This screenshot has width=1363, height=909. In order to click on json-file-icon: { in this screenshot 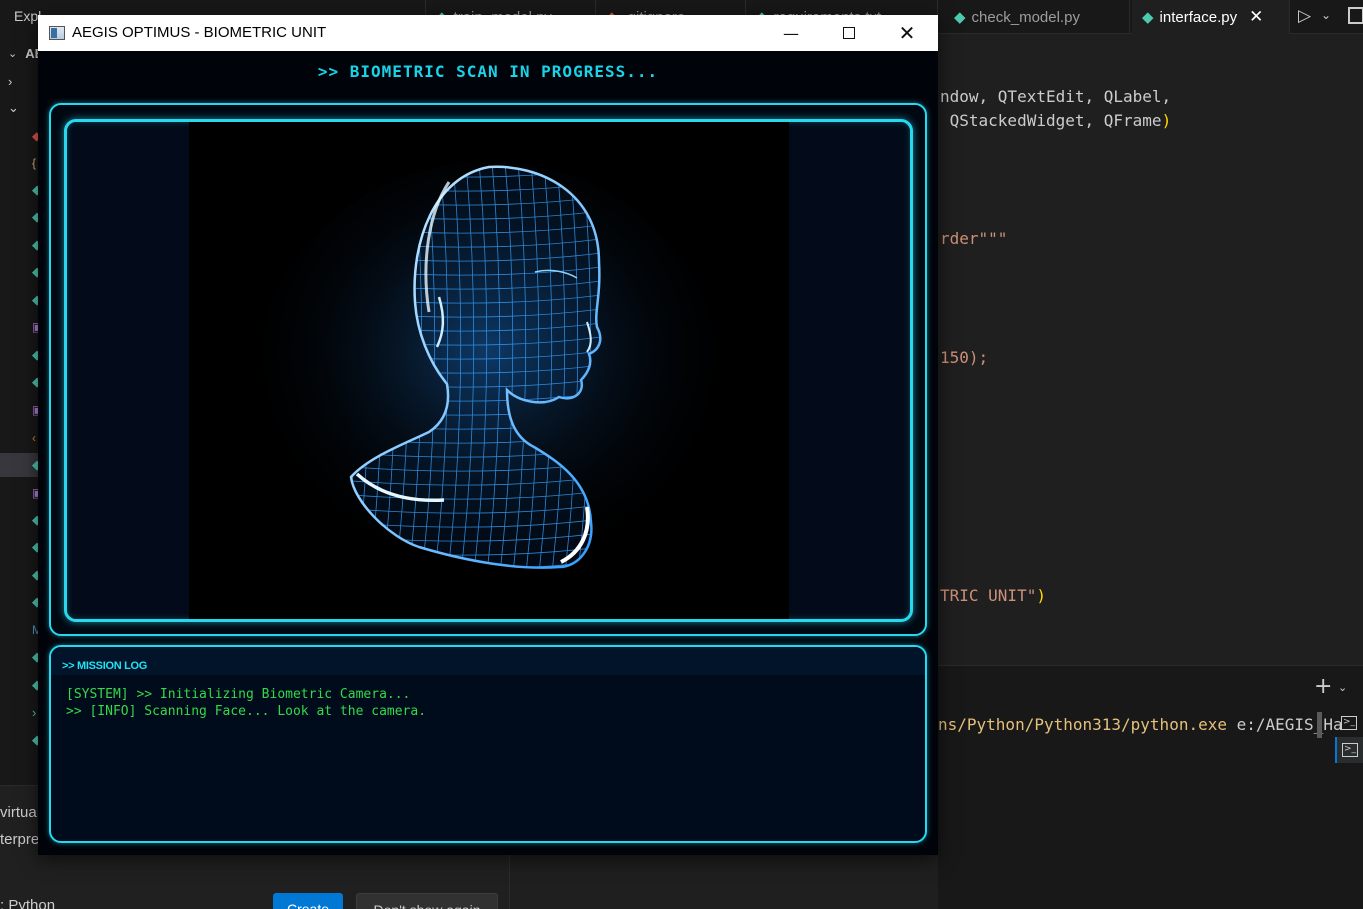, I will do `click(34, 163)`.